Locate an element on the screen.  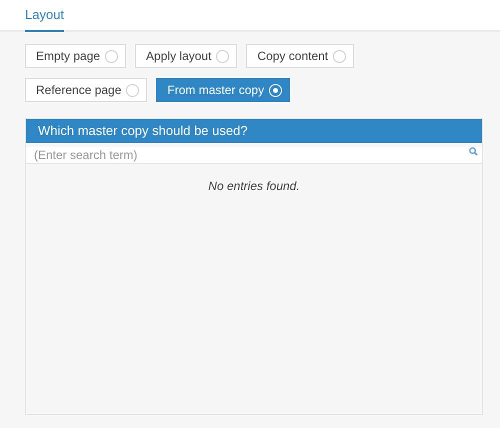
option-button: Apply layout is located at coordinates (186, 56).